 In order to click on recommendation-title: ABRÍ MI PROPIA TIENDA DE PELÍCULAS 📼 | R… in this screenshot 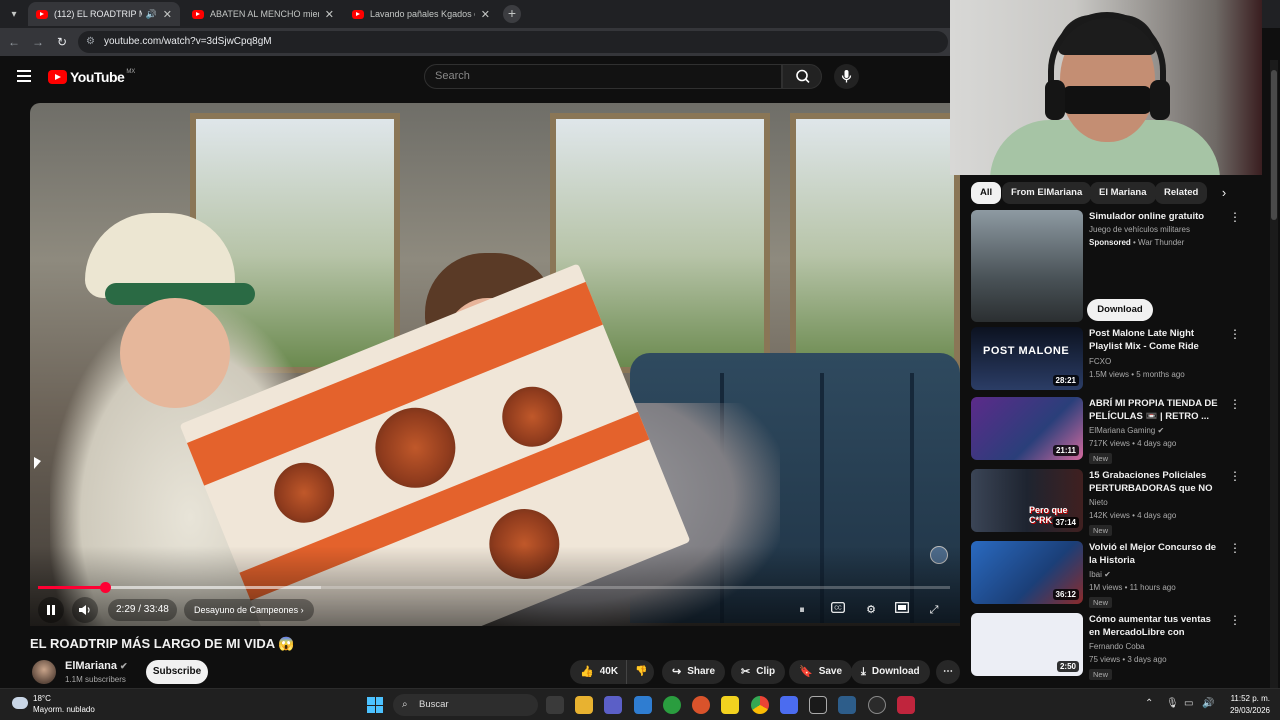, I will do `click(1154, 410)`.